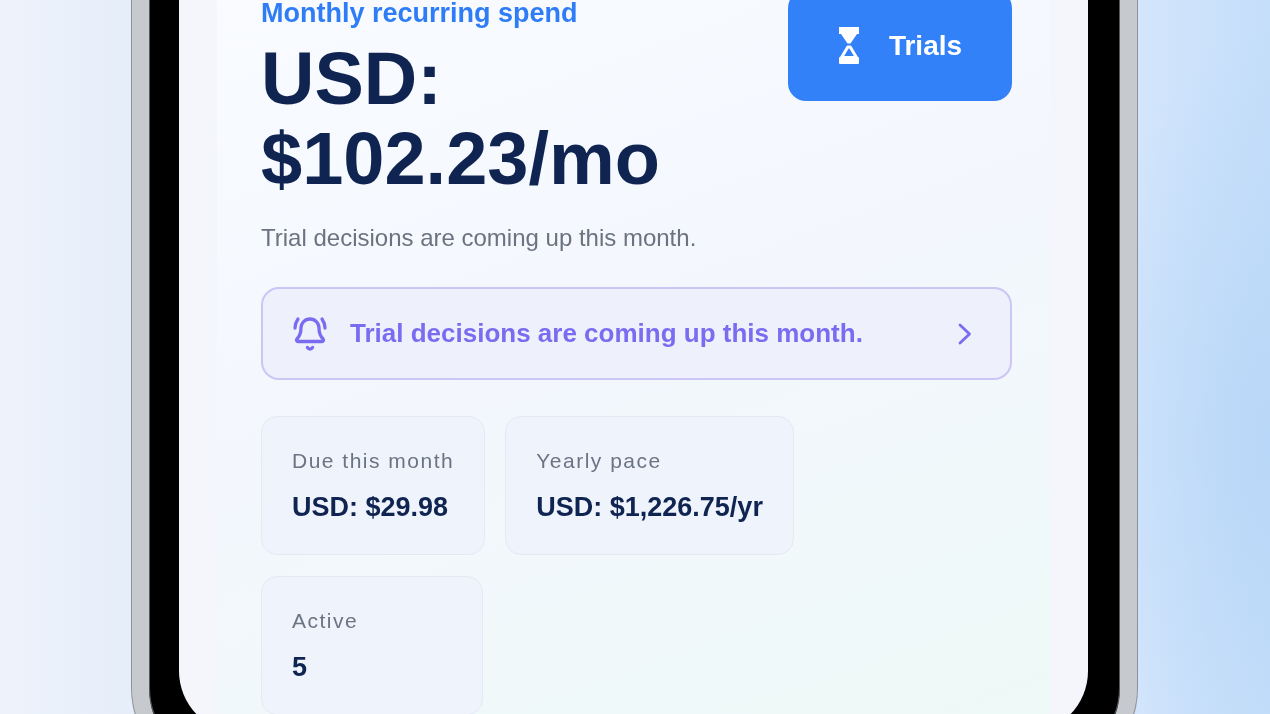 The width and height of the screenshot is (1270, 714). Describe the element at coordinates (326, 621) in the screenshot. I see `stat-label: Active` at that location.